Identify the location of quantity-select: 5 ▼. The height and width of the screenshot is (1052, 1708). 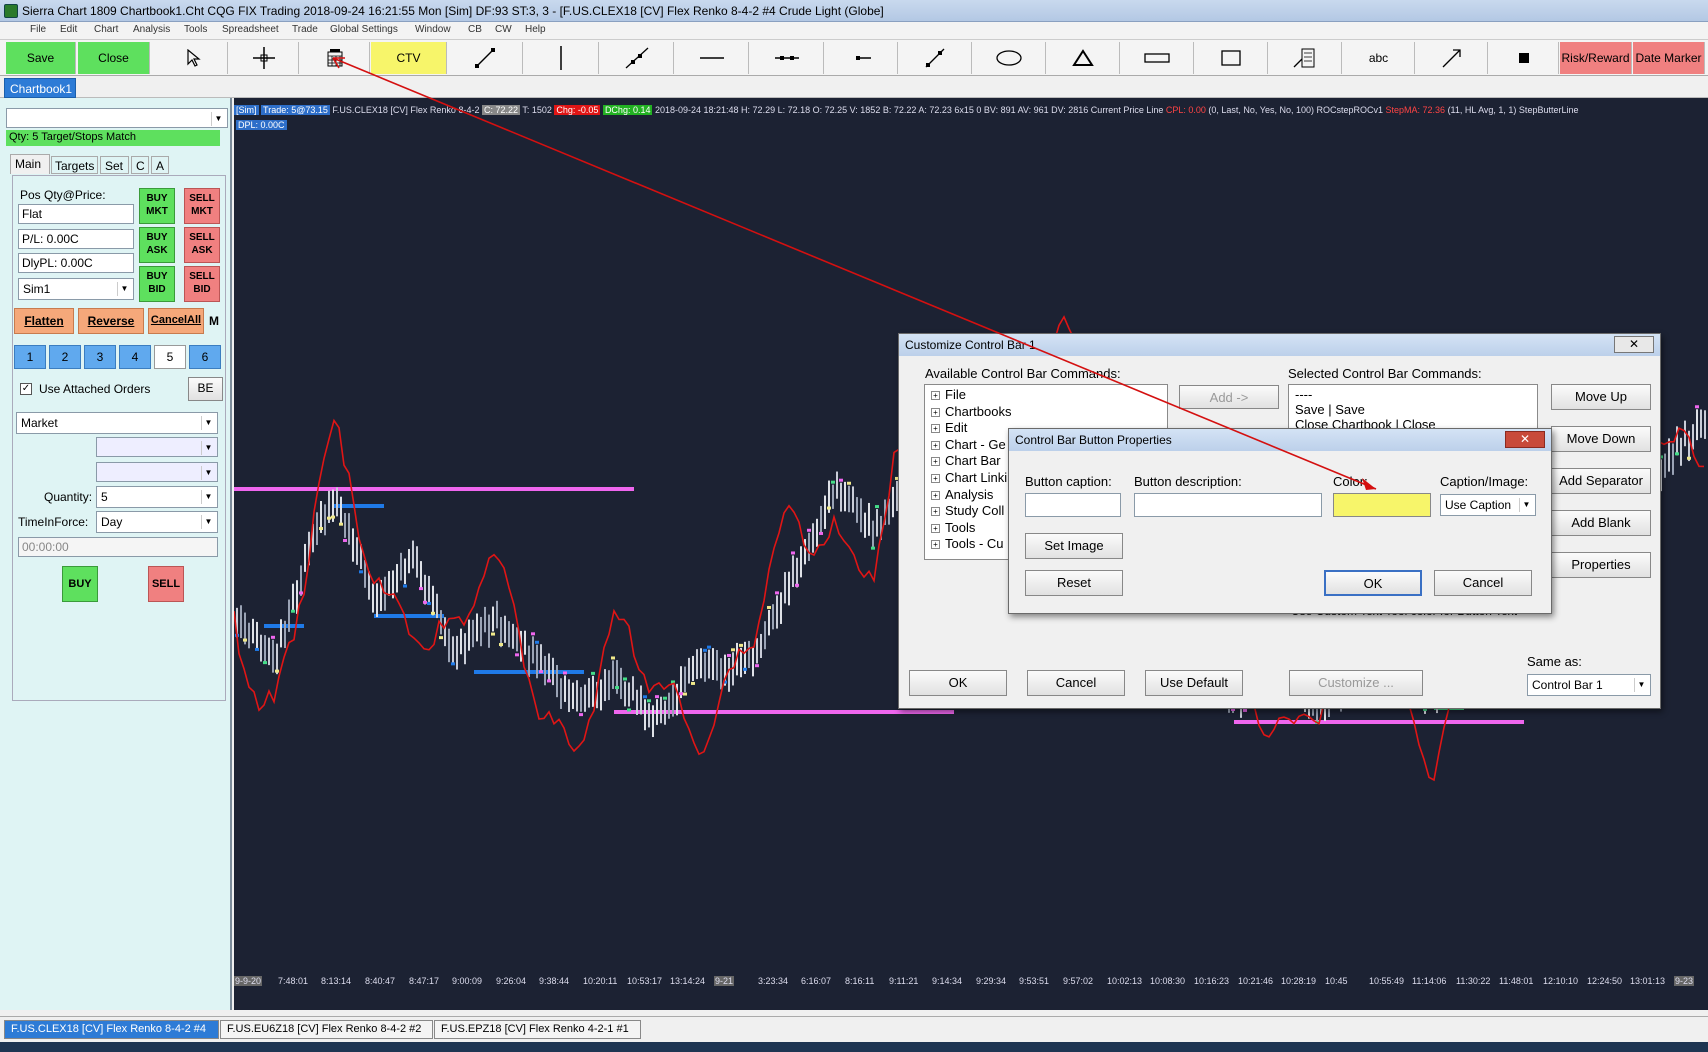
(157, 497).